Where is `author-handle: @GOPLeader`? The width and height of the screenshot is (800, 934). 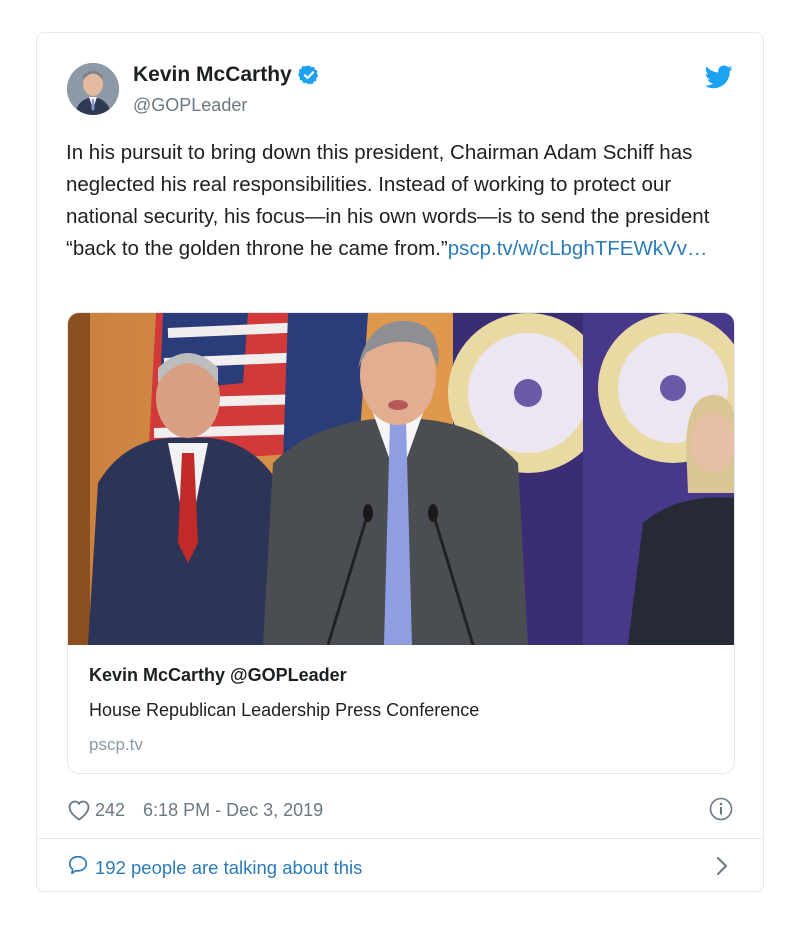 author-handle: @GOPLeader is located at coordinates (190, 105).